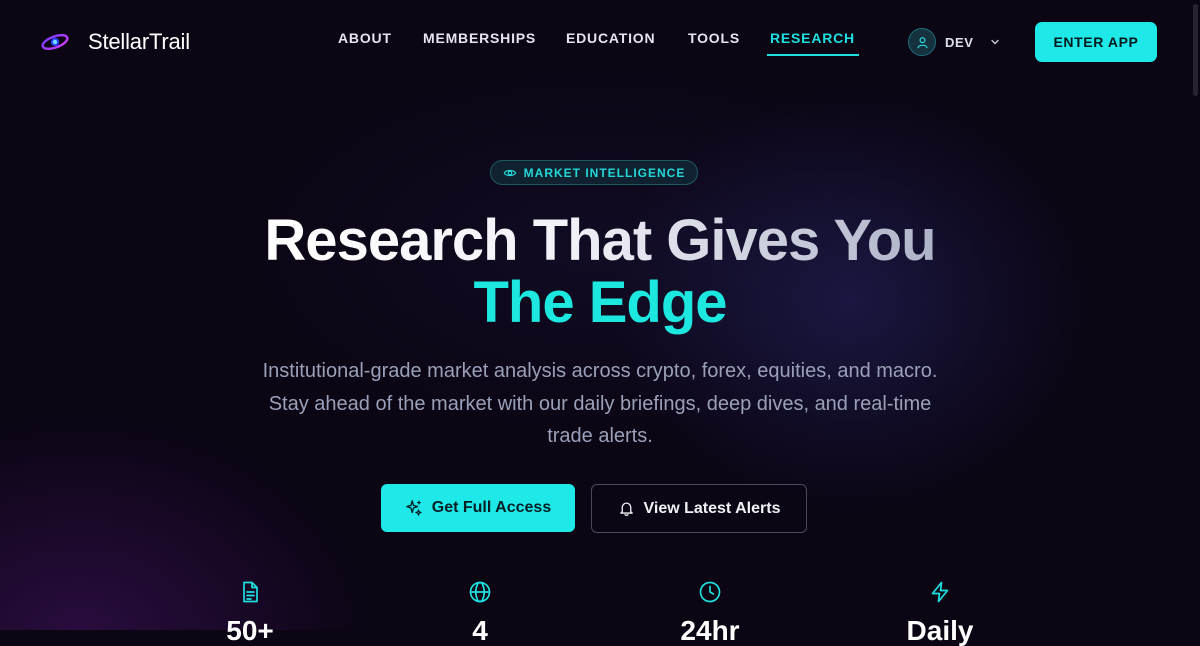 The image size is (1200, 646). Describe the element at coordinates (600, 302) in the screenshot. I see `hero-title-line2: The Edge` at that location.